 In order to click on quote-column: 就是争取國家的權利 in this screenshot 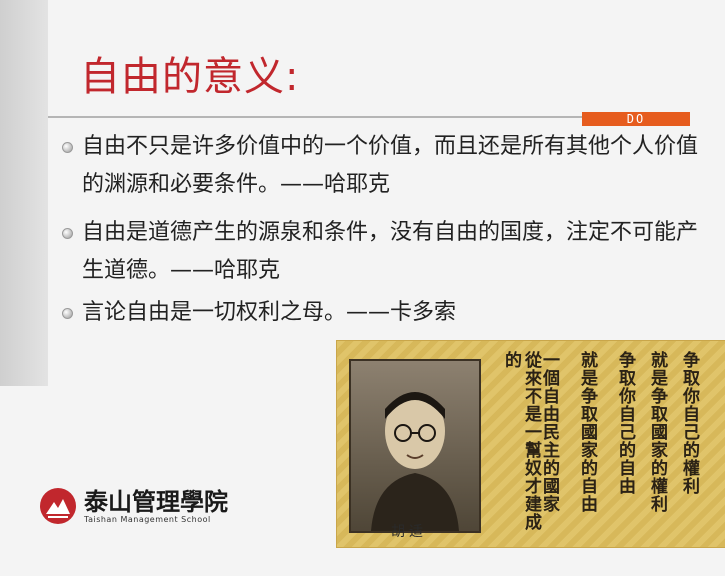, I will do `click(657, 432)`.